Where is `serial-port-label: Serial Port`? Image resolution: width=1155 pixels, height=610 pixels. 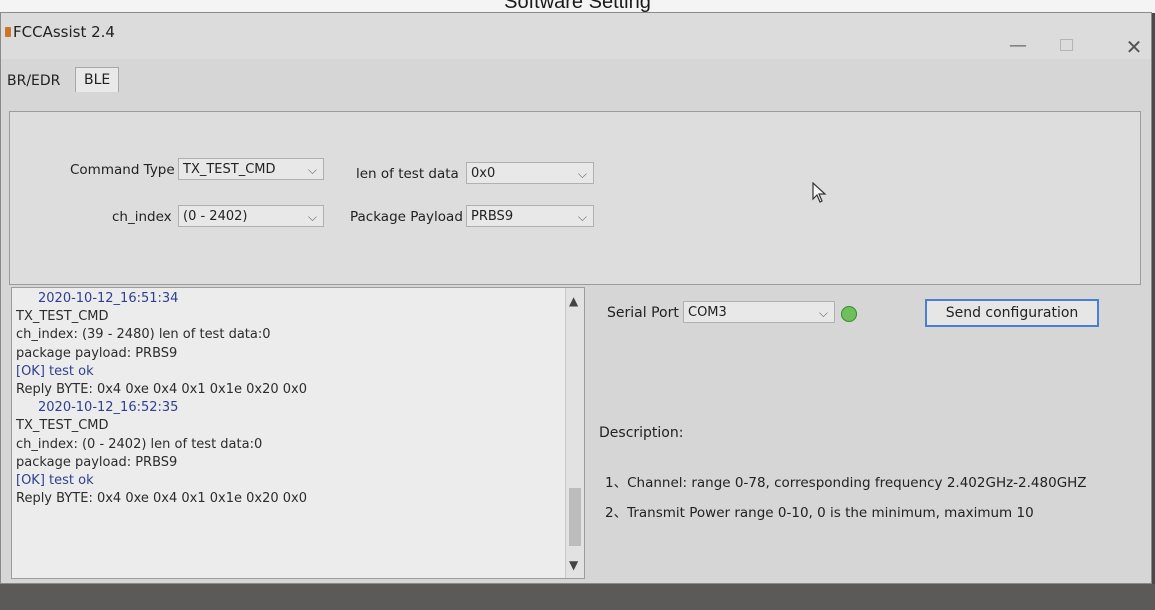 serial-port-label: Serial Port is located at coordinates (643, 313).